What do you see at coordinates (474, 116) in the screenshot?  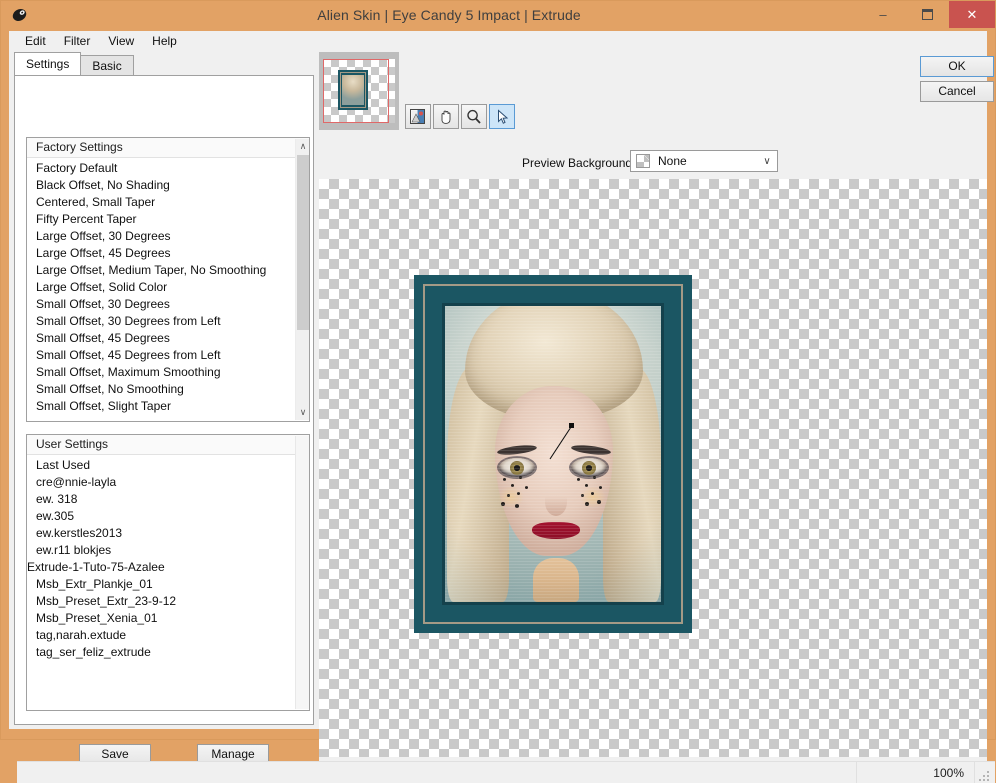 I see `zoom-magnifier-icon` at bounding box center [474, 116].